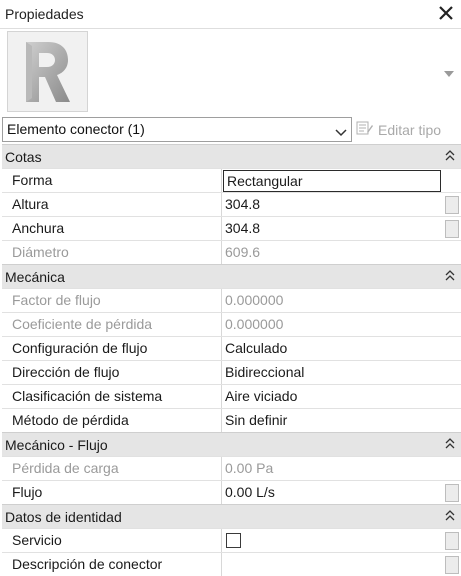  What do you see at coordinates (112, 541) in the screenshot?
I see `property-name: Servicio` at bounding box center [112, 541].